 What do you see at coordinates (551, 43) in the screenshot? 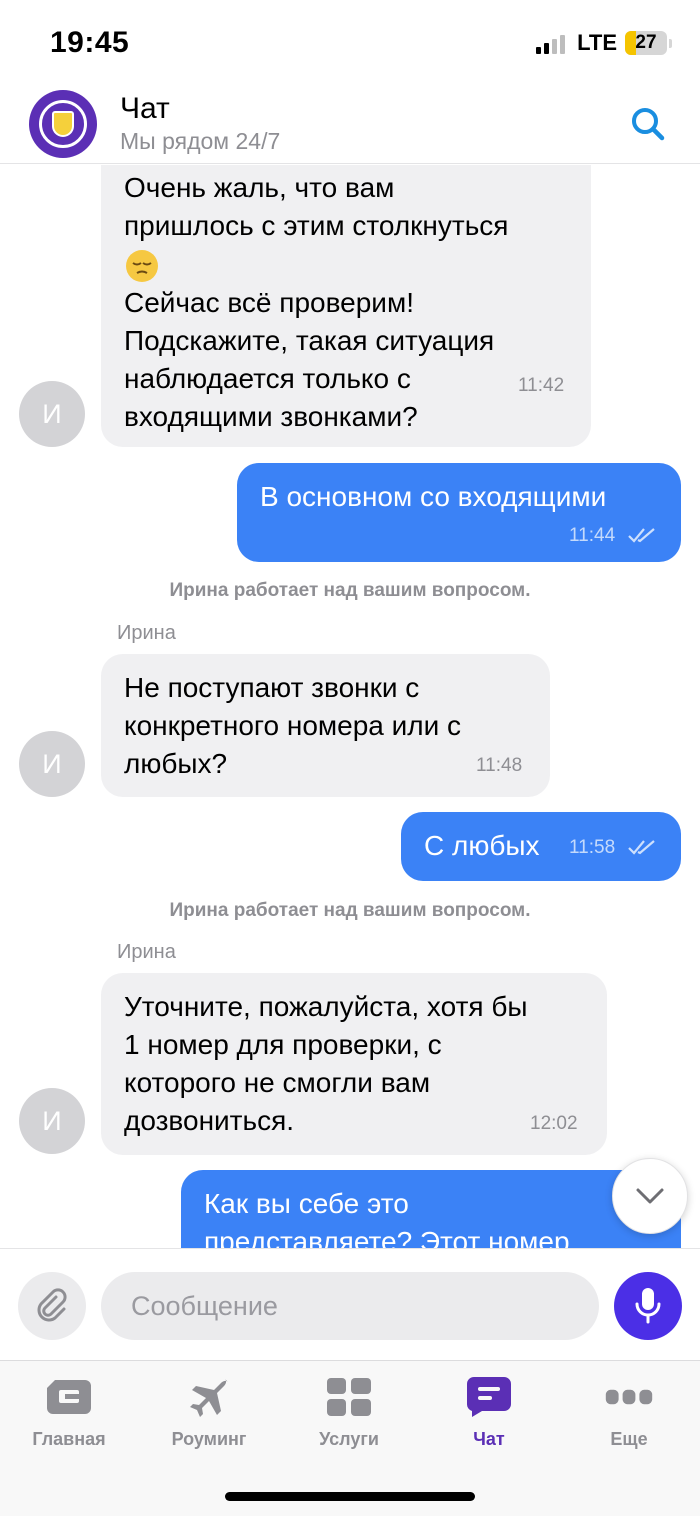
I see `signal-icon` at bounding box center [551, 43].